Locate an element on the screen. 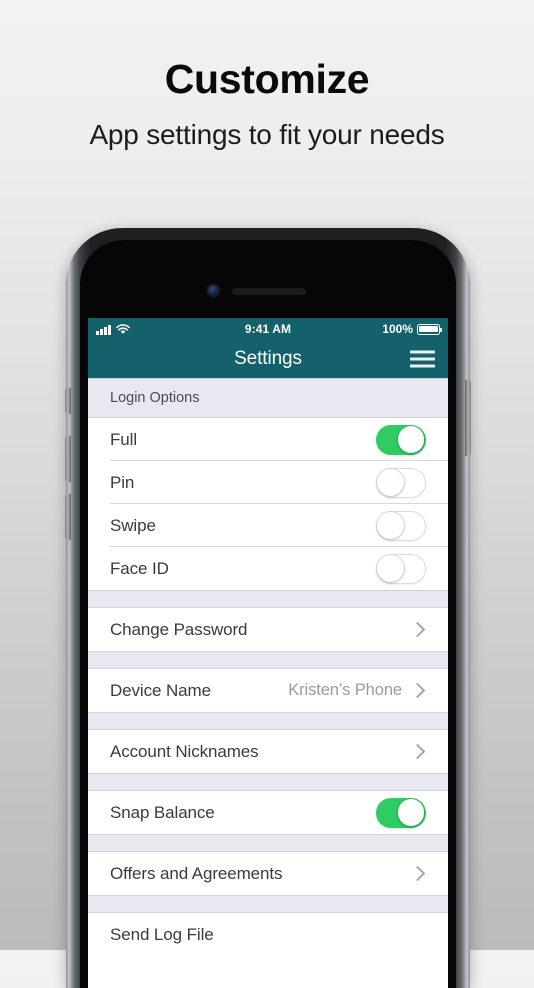  settings-row-label: Pin is located at coordinates (122, 482).